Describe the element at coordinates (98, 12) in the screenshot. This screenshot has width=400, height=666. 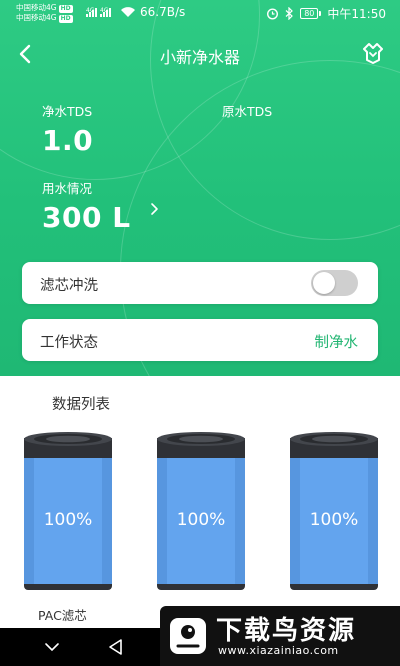
I see `signal-icon: 4G 4G` at that location.